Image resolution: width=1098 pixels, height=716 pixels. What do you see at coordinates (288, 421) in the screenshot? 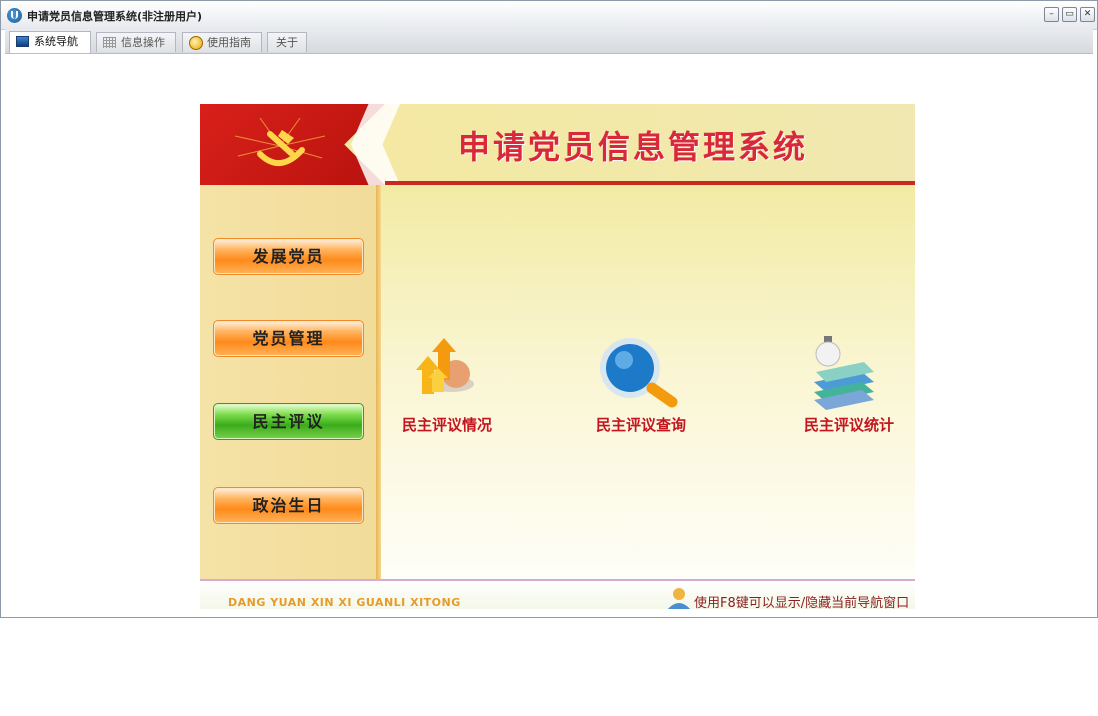
I see `democratic-review-button: 民主评议` at bounding box center [288, 421].